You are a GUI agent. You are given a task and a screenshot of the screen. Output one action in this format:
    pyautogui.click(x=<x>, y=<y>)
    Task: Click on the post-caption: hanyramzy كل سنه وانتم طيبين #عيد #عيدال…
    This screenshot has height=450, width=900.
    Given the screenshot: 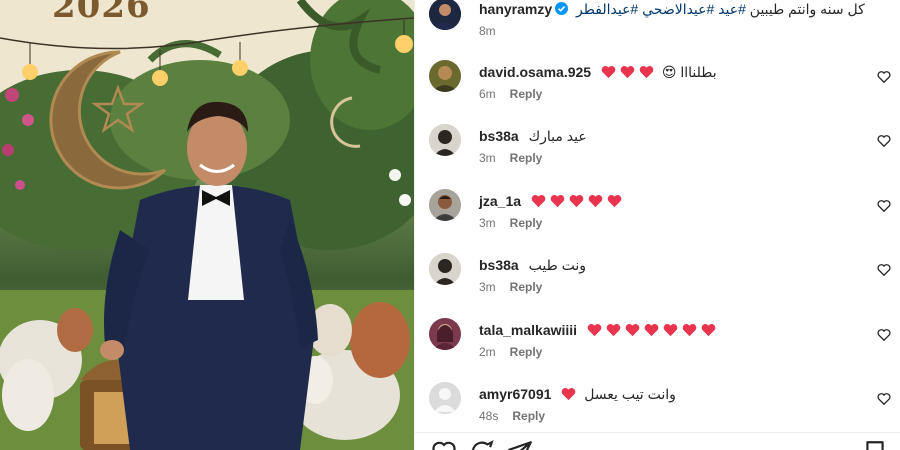 What is the action you would take?
    pyautogui.click(x=664, y=22)
    